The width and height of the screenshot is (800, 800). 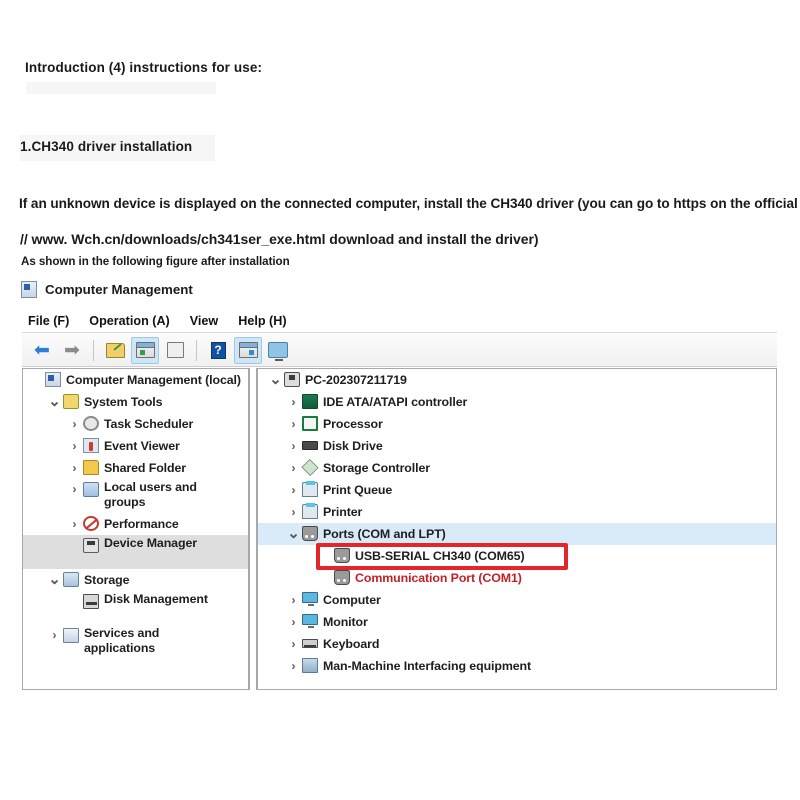 What do you see at coordinates (292, 380) in the screenshot?
I see `pc-icon` at bounding box center [292, 380].